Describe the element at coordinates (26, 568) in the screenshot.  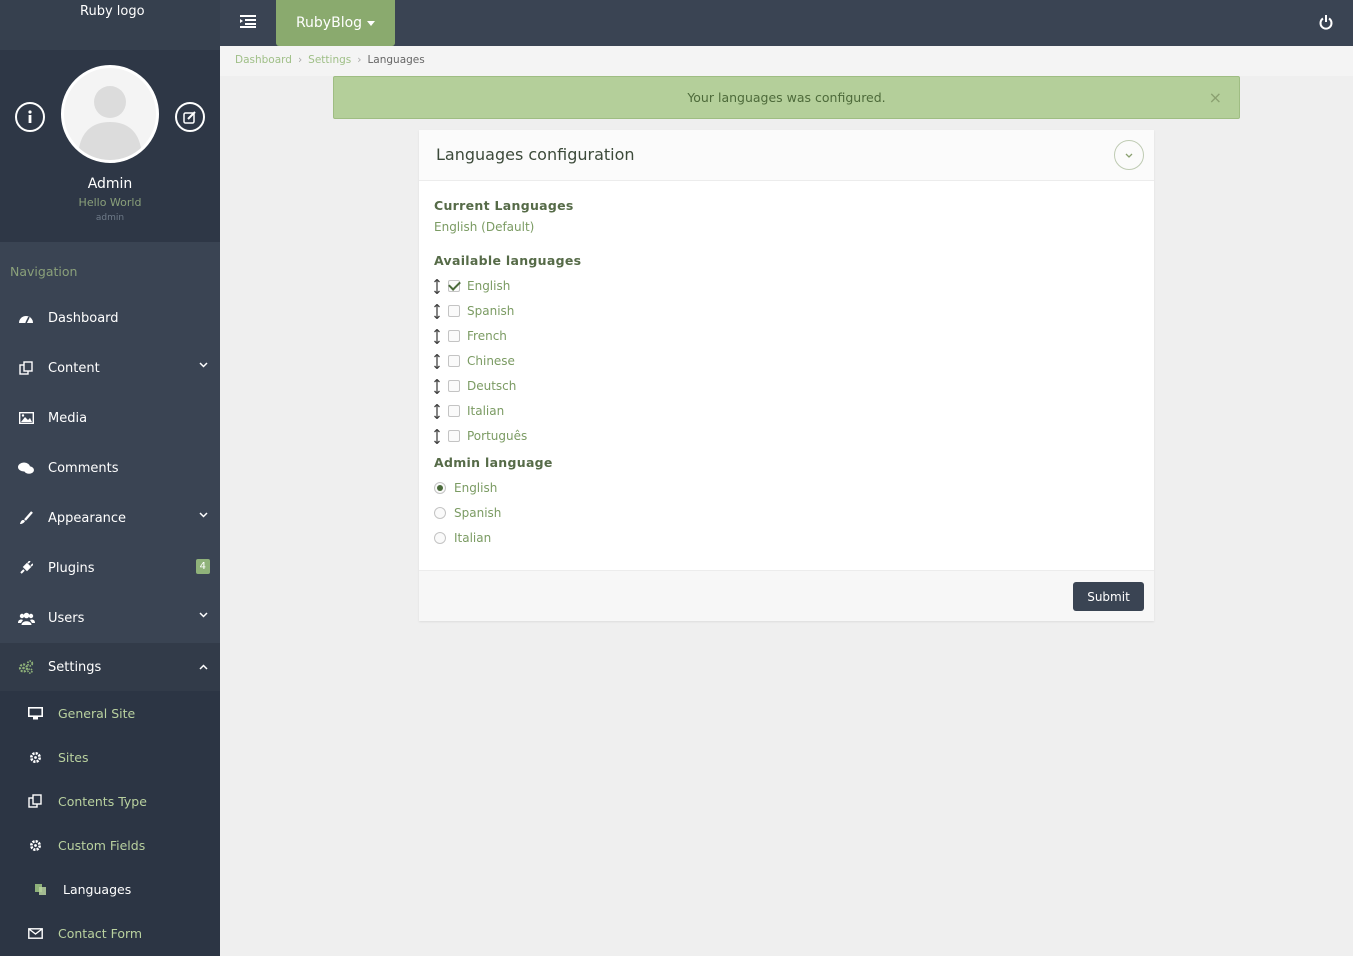
I see `plug-icon` at that location.